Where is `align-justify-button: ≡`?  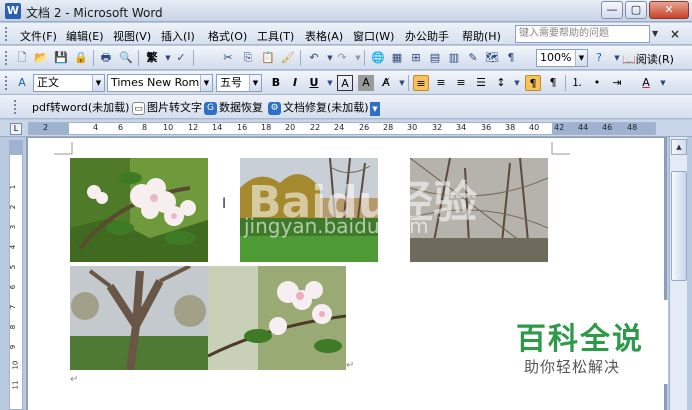 align-justify-button: ≡ is located at coordinates (421, 83).